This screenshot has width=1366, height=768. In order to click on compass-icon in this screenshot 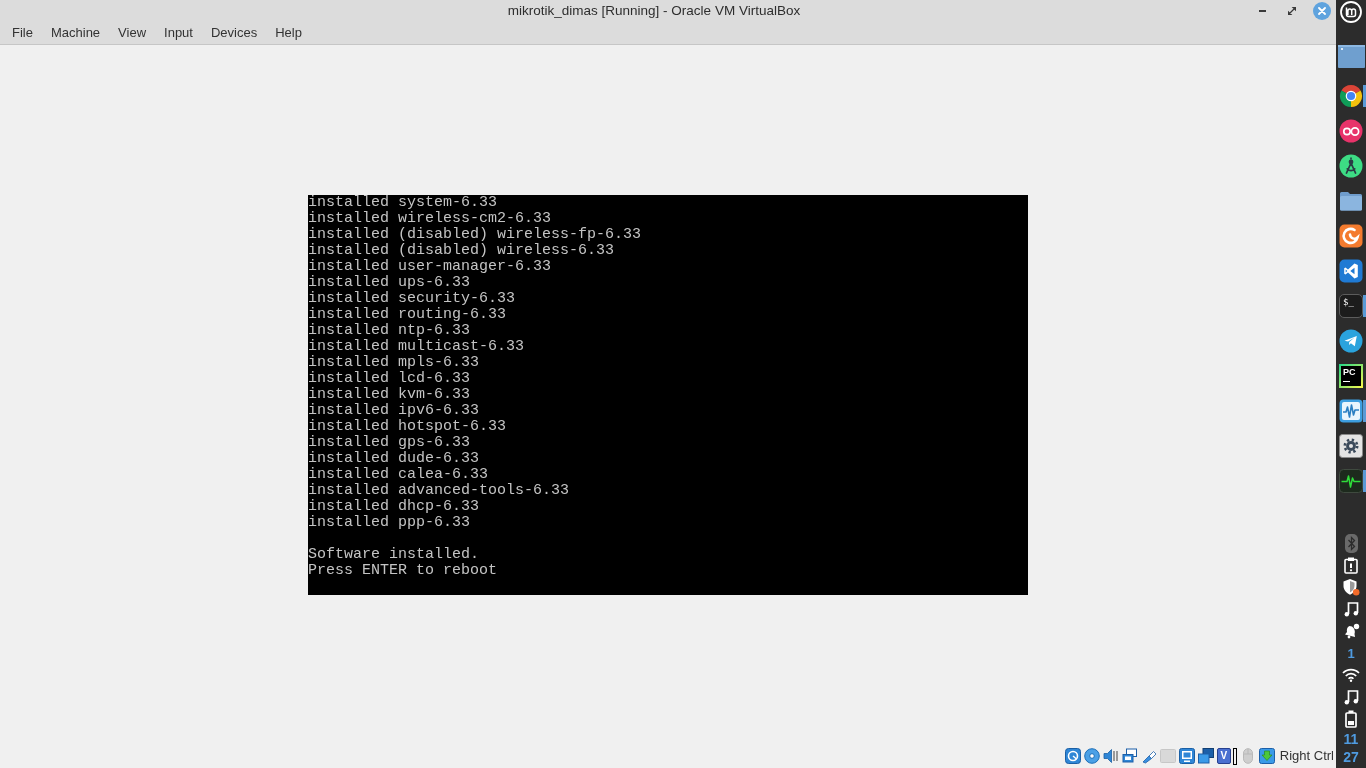, I will do `click(1351, 165)`.